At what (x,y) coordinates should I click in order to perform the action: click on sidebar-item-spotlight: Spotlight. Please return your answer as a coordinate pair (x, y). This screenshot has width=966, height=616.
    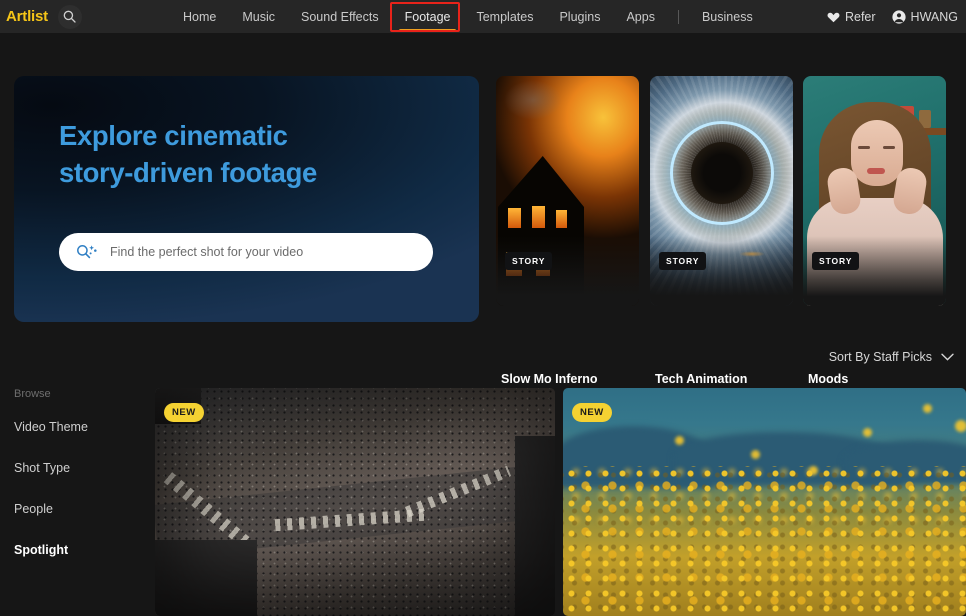
    Looking at the image, I should click on (75, 550).